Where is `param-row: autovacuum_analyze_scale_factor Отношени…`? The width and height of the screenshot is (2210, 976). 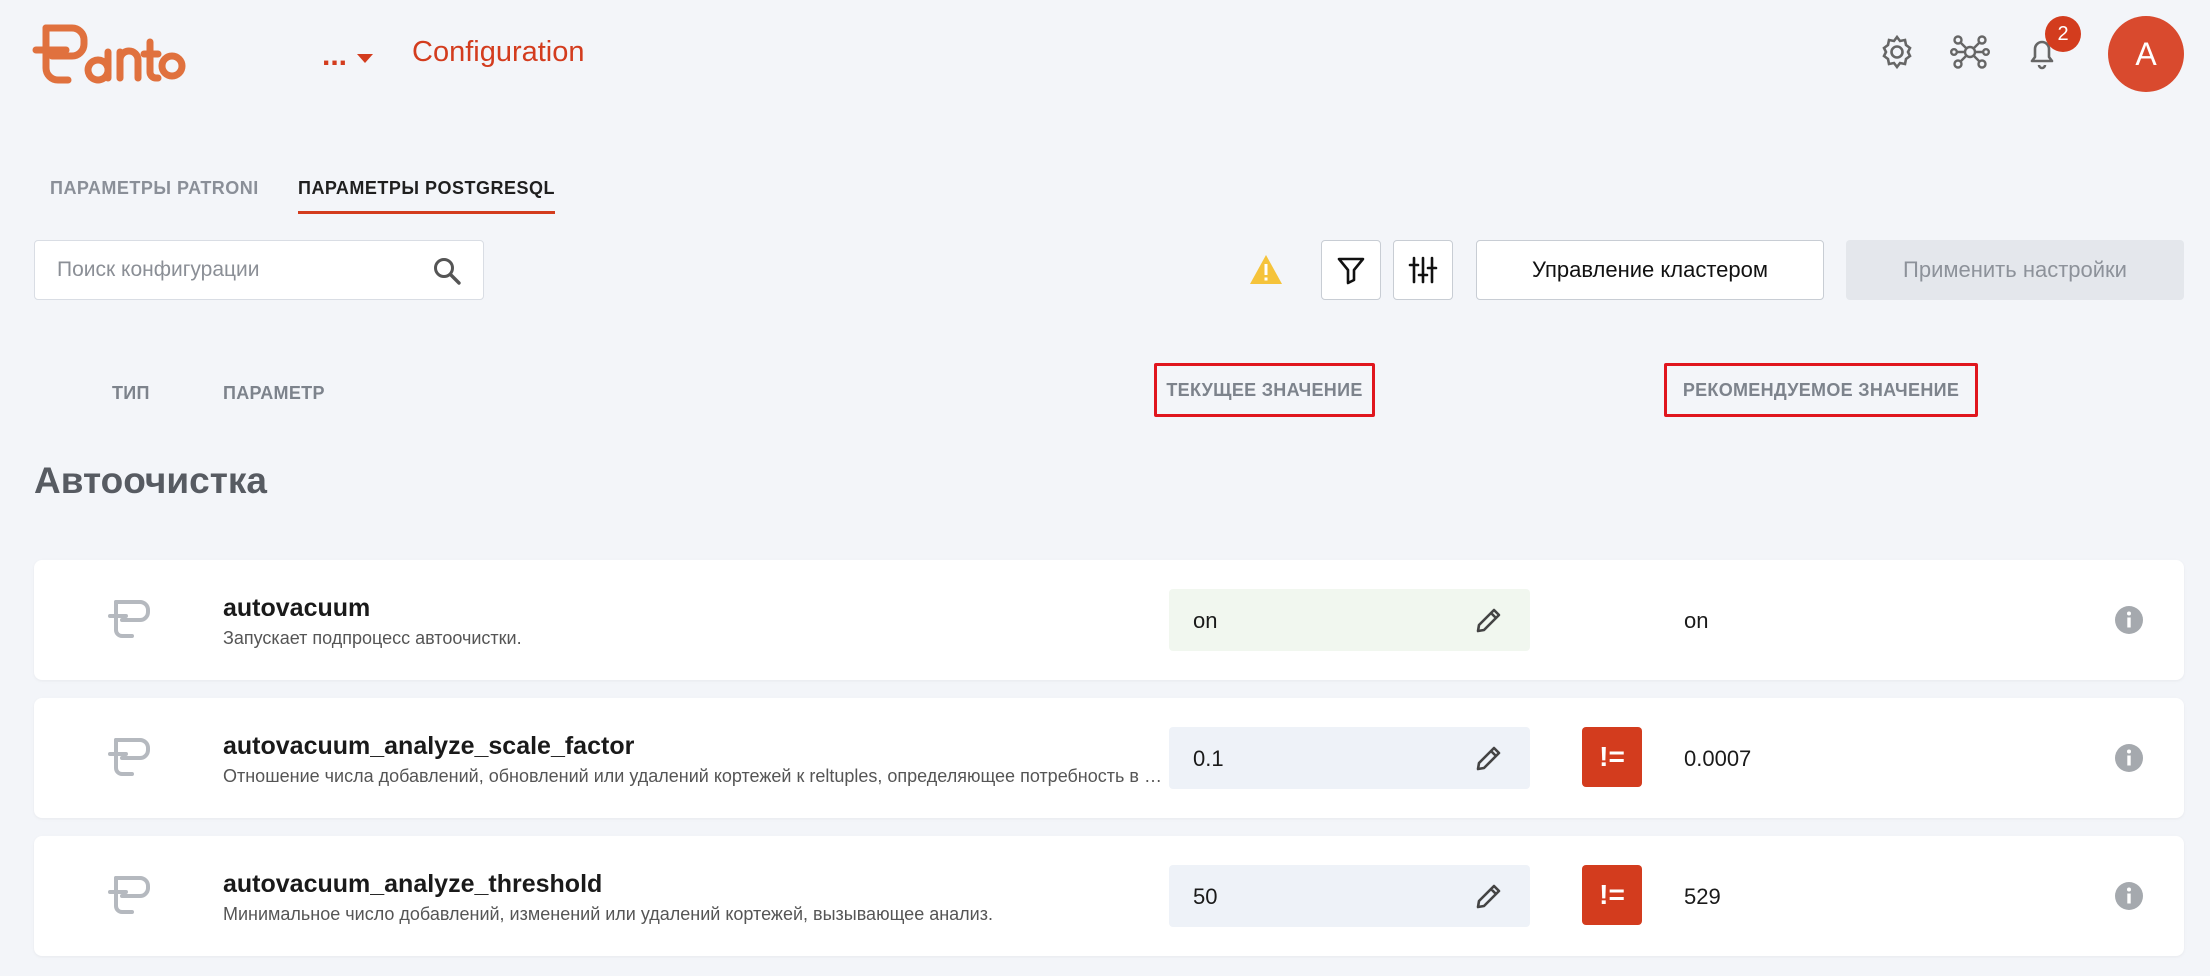 param-row: autovacuum_analyze_scale_factor Отношени… is located at coordinates (1109, 758).